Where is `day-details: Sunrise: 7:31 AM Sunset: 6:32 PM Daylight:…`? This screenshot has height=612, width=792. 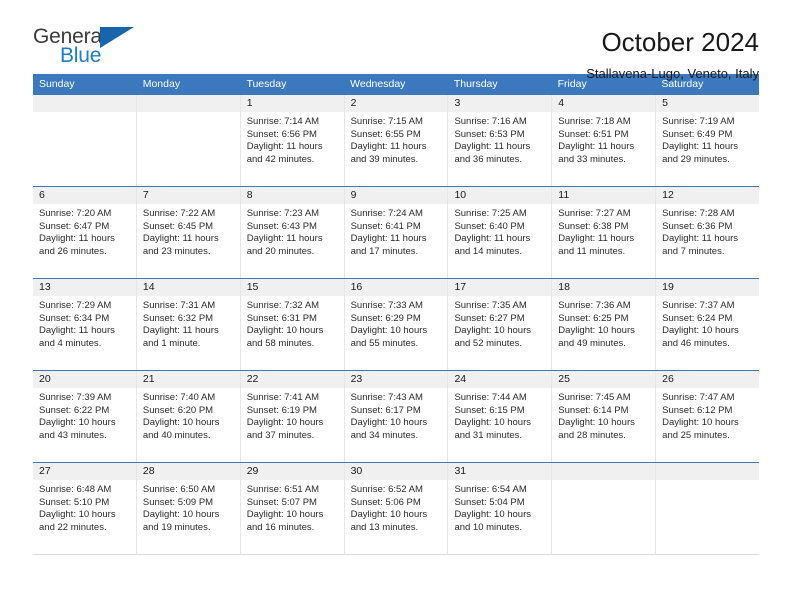 day-details: Sunrise: 7:31 AM Sunset: 6:32 PM Daylight:… is located at coordinates (188, 323).